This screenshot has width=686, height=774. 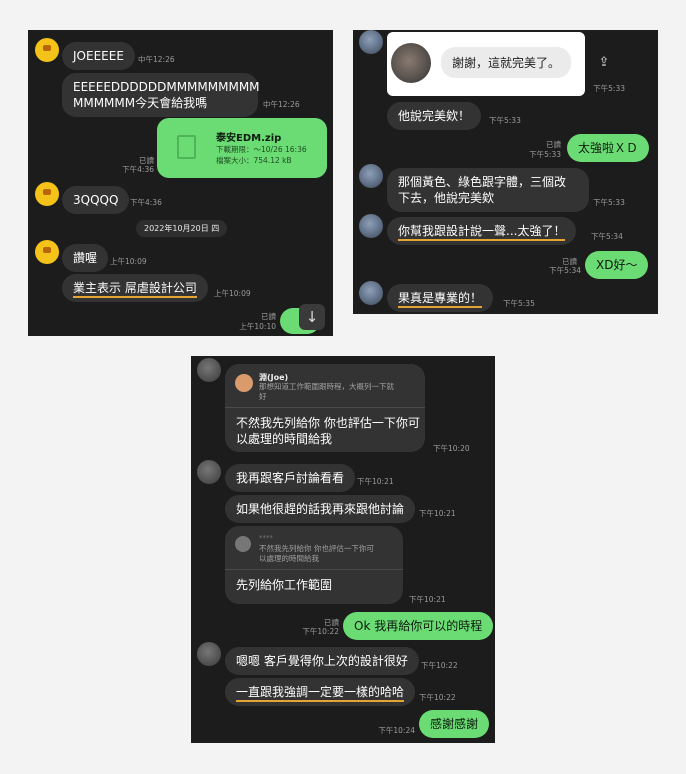 I want to click on message-bubble: 一直跟我強調一定要一樣的哈哈, so click(x=320, y=692).